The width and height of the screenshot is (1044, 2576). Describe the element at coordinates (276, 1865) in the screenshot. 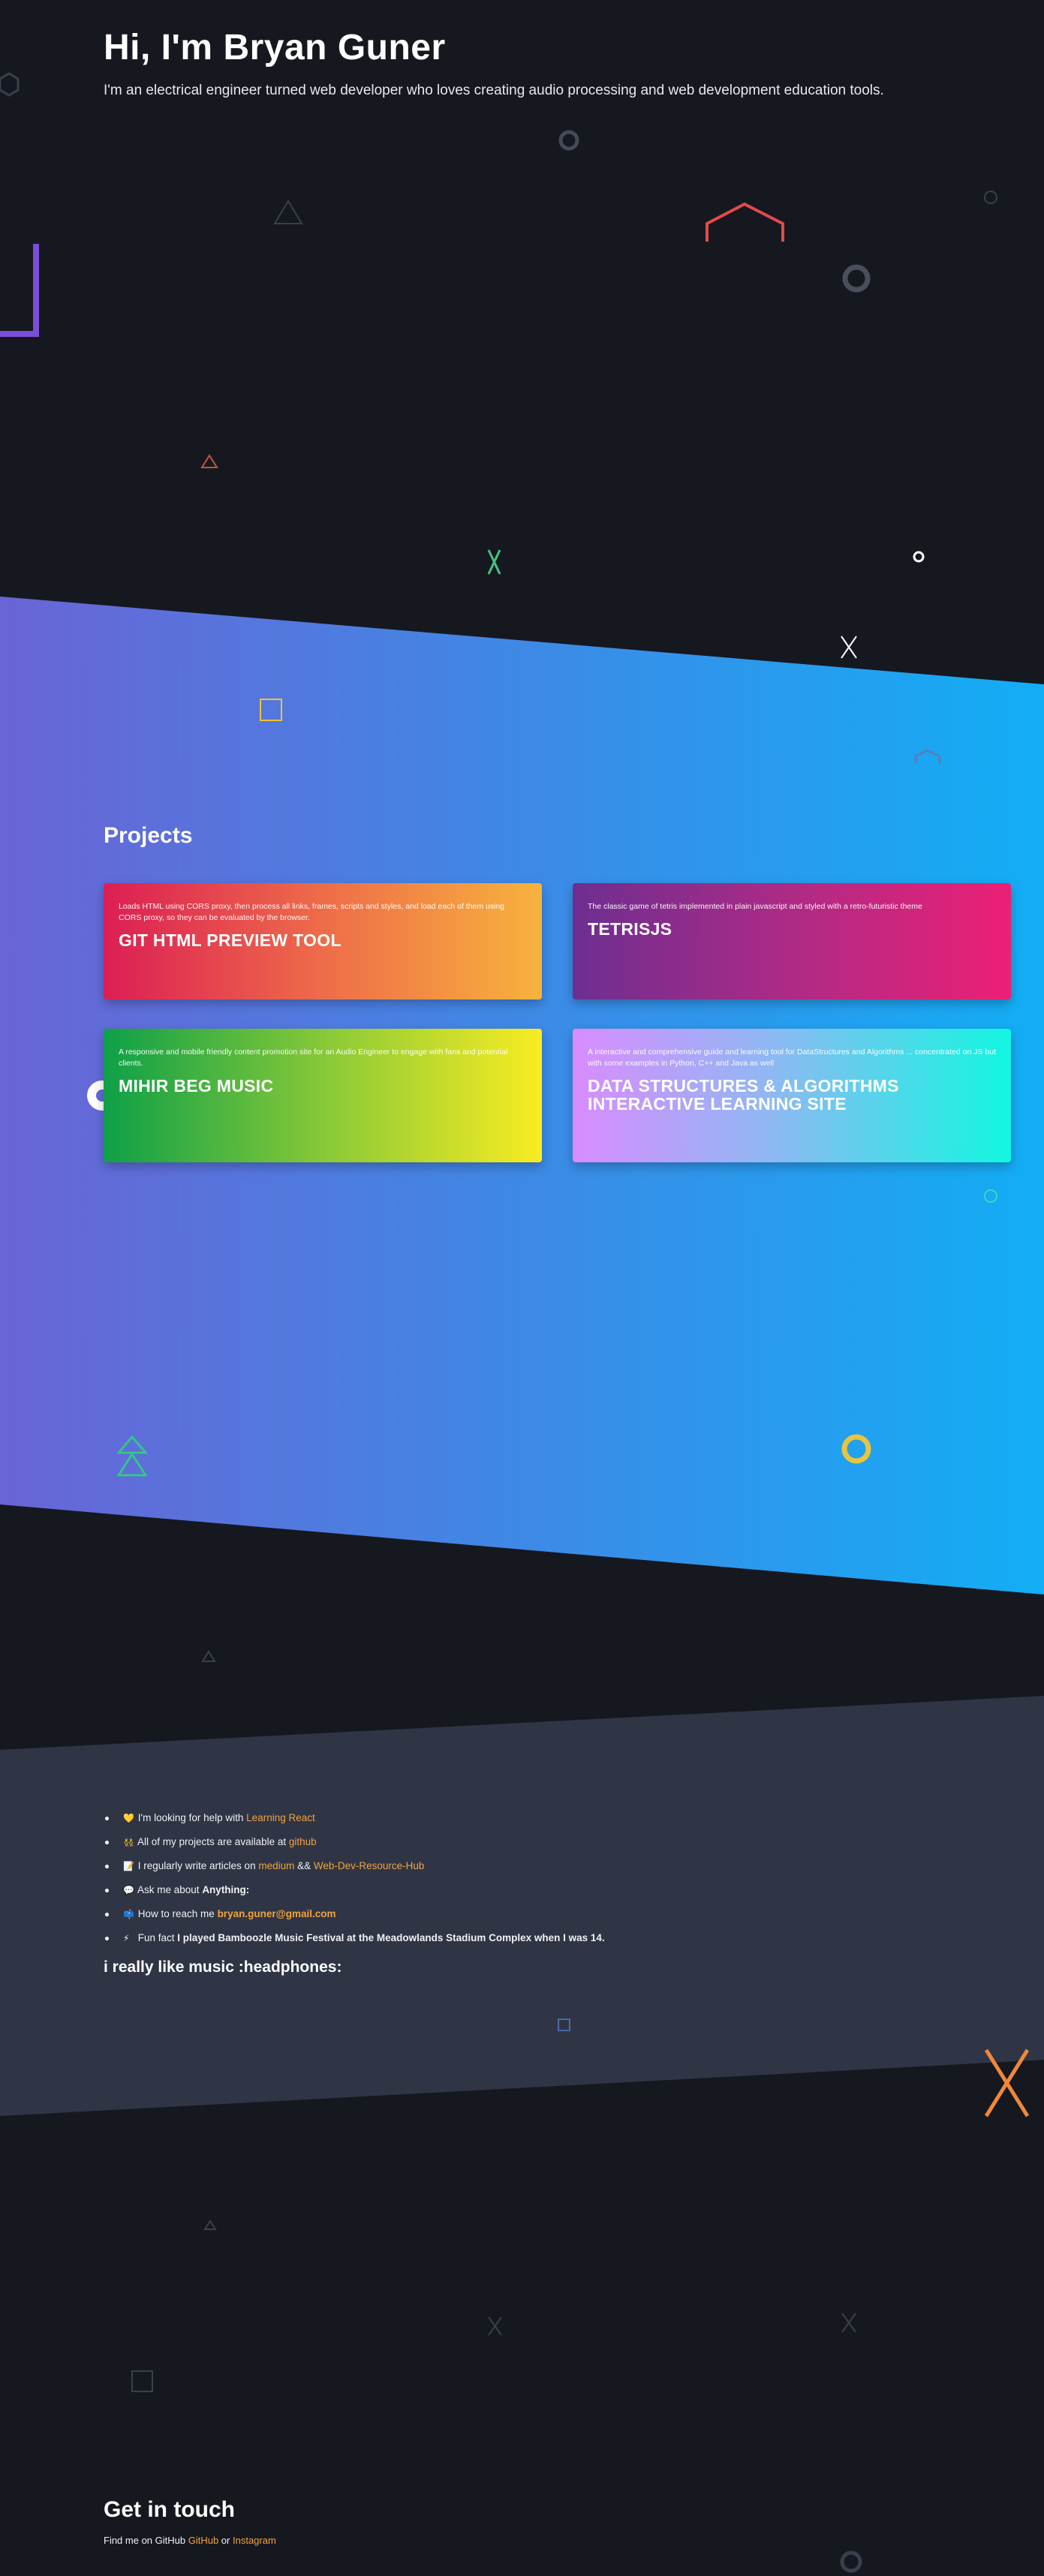

I see `medium-link: medium` at that location.